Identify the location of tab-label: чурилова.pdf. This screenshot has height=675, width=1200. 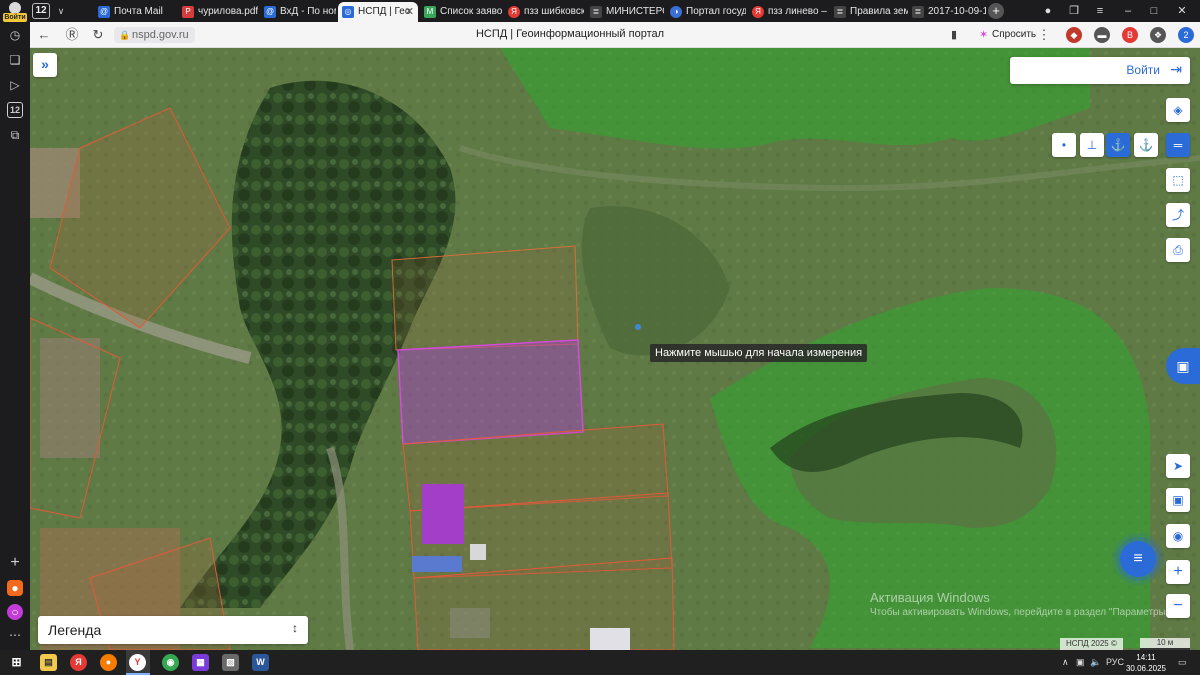
(228, 11).